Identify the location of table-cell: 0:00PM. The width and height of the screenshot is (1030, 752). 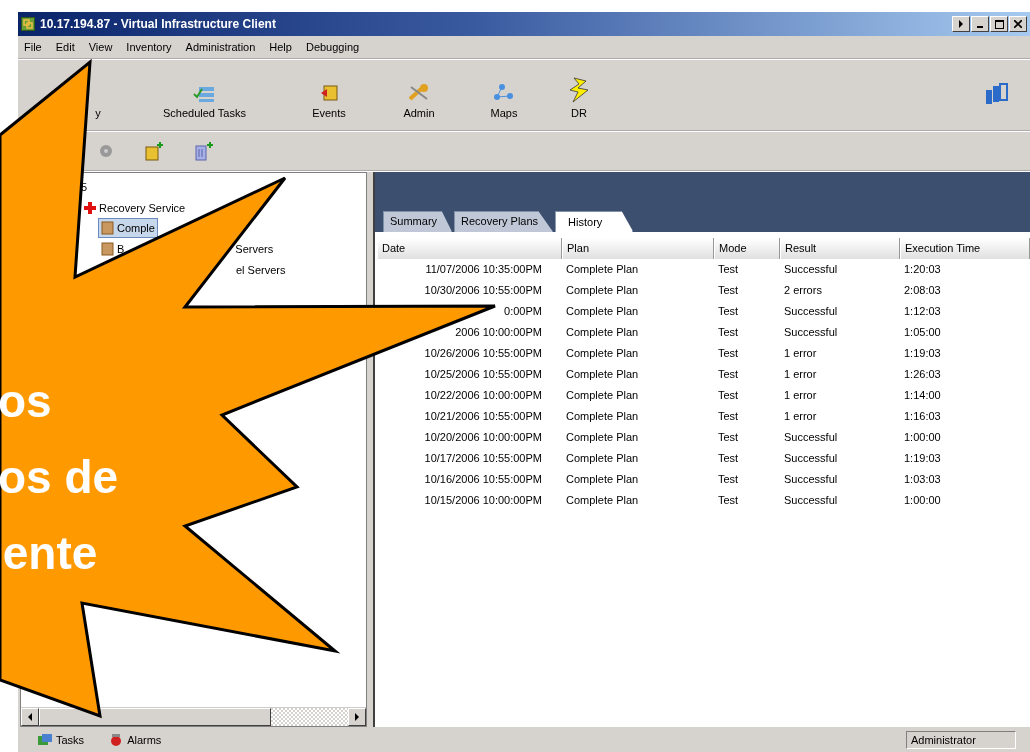
(523, 311).